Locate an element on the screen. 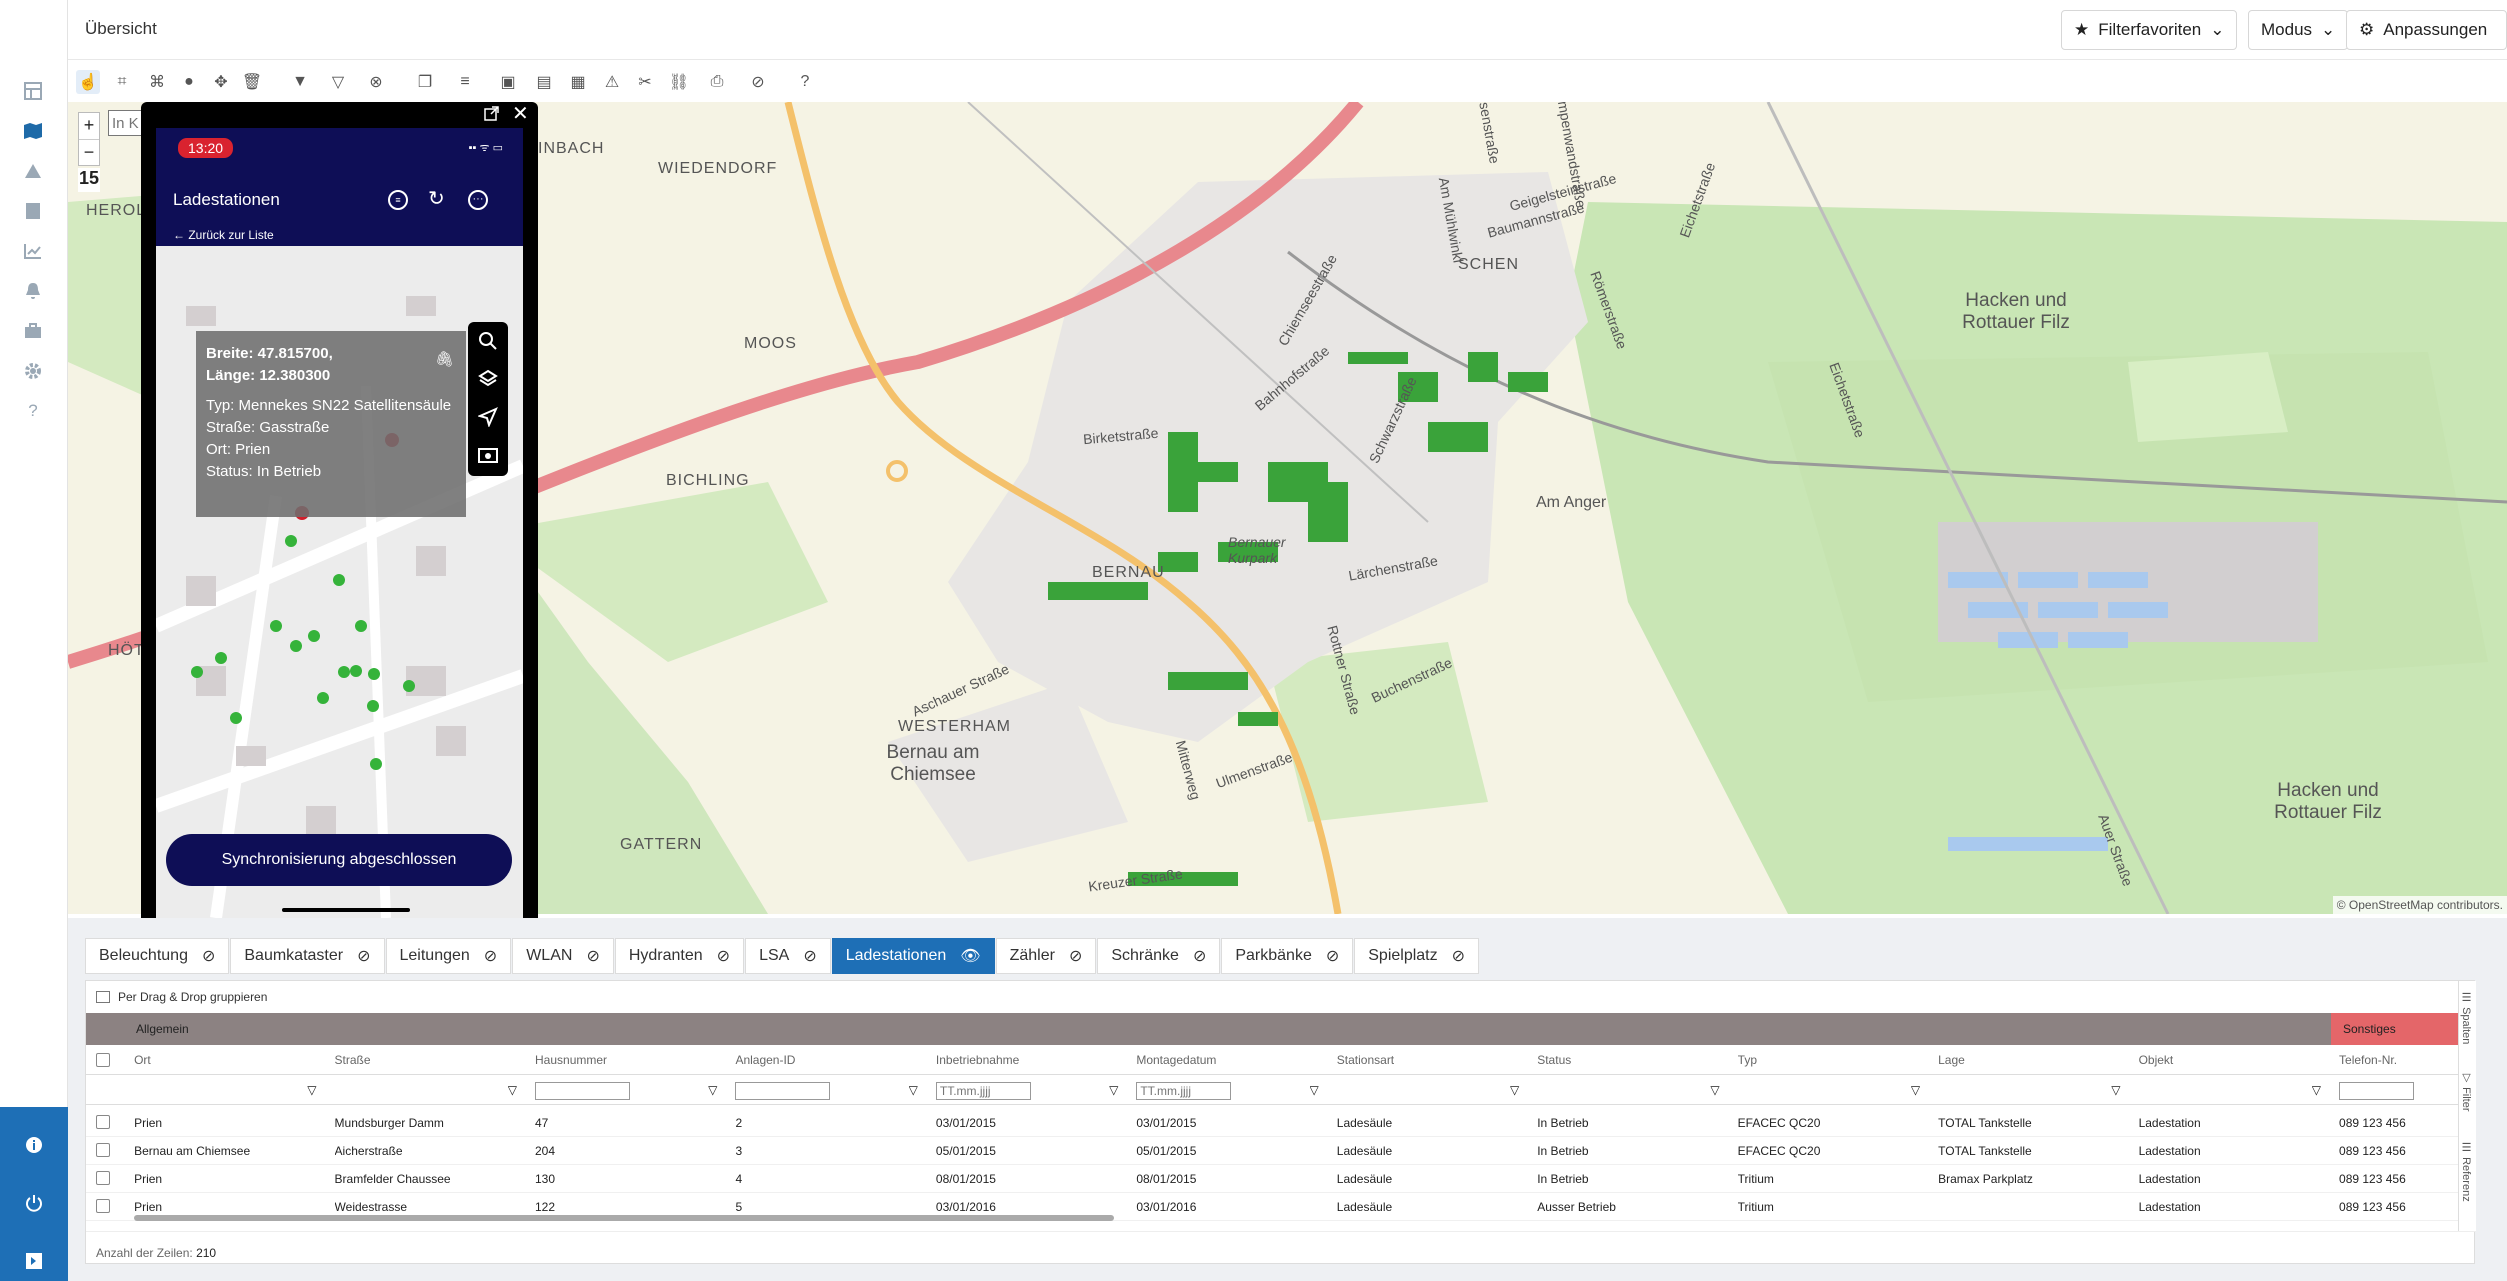  warning-icon is located at coordinates (33, 171).